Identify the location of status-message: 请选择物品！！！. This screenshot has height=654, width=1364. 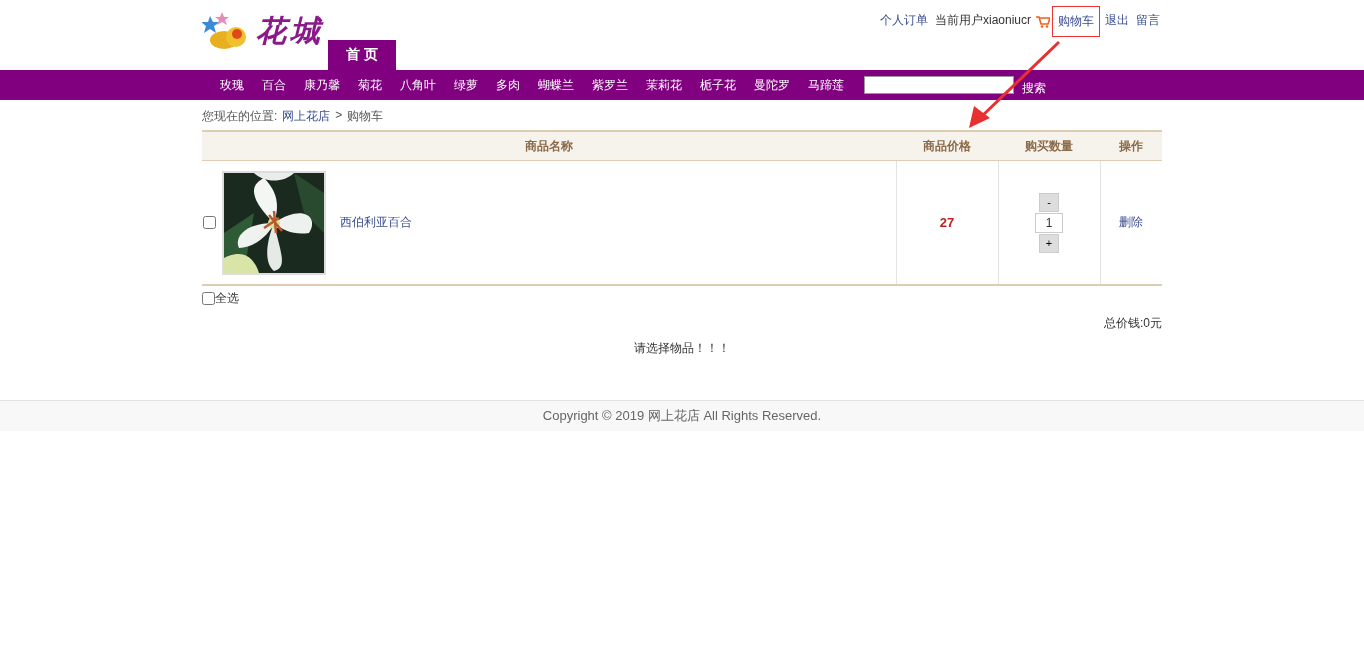
(682, 348).